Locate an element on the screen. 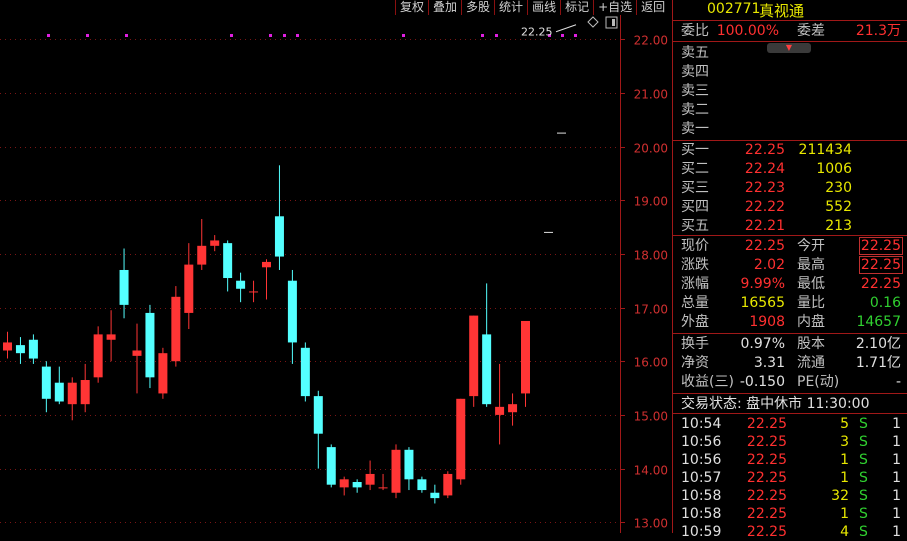 The image size is (907, 541). fundamental-row: 换手 0.97% 股本 2.10亿 is located at coordinates (790, 344).